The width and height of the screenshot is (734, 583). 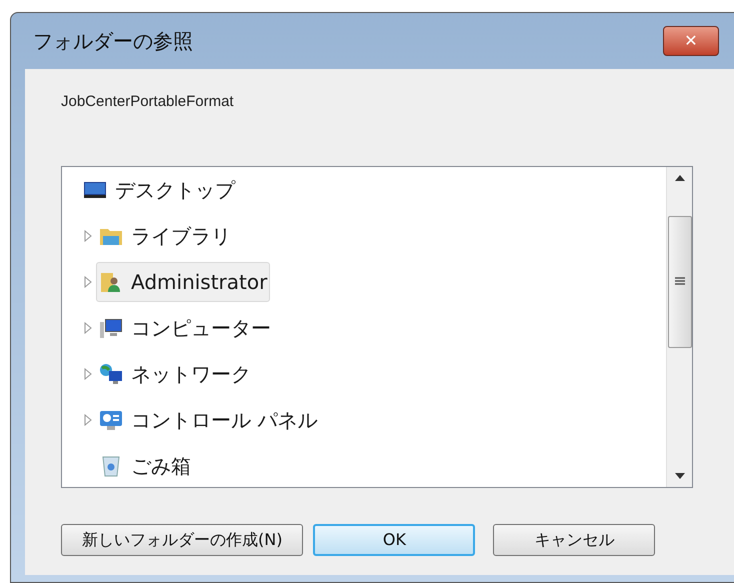 I want to click on tree-item-label: ライブラリ, so click(x=181, y=236).